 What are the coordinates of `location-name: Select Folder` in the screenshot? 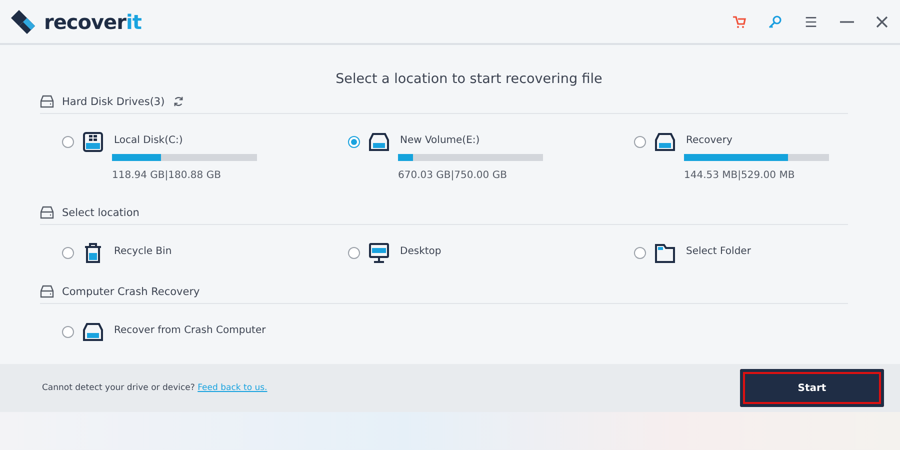 It's located at (718, 252).